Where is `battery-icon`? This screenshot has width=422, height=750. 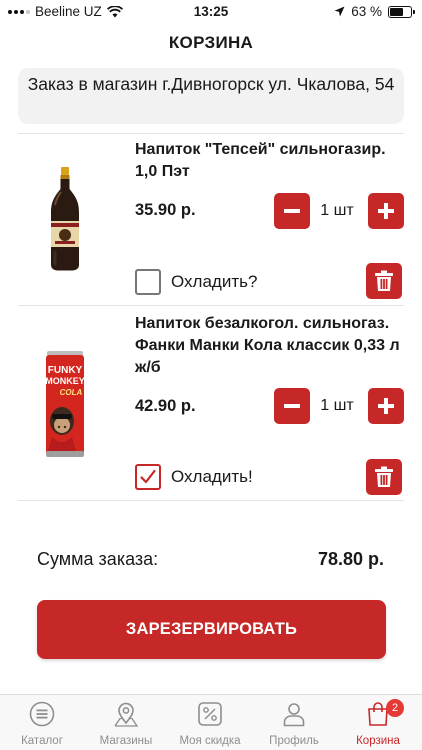
battery-icon is located at coordinates (401, 11).